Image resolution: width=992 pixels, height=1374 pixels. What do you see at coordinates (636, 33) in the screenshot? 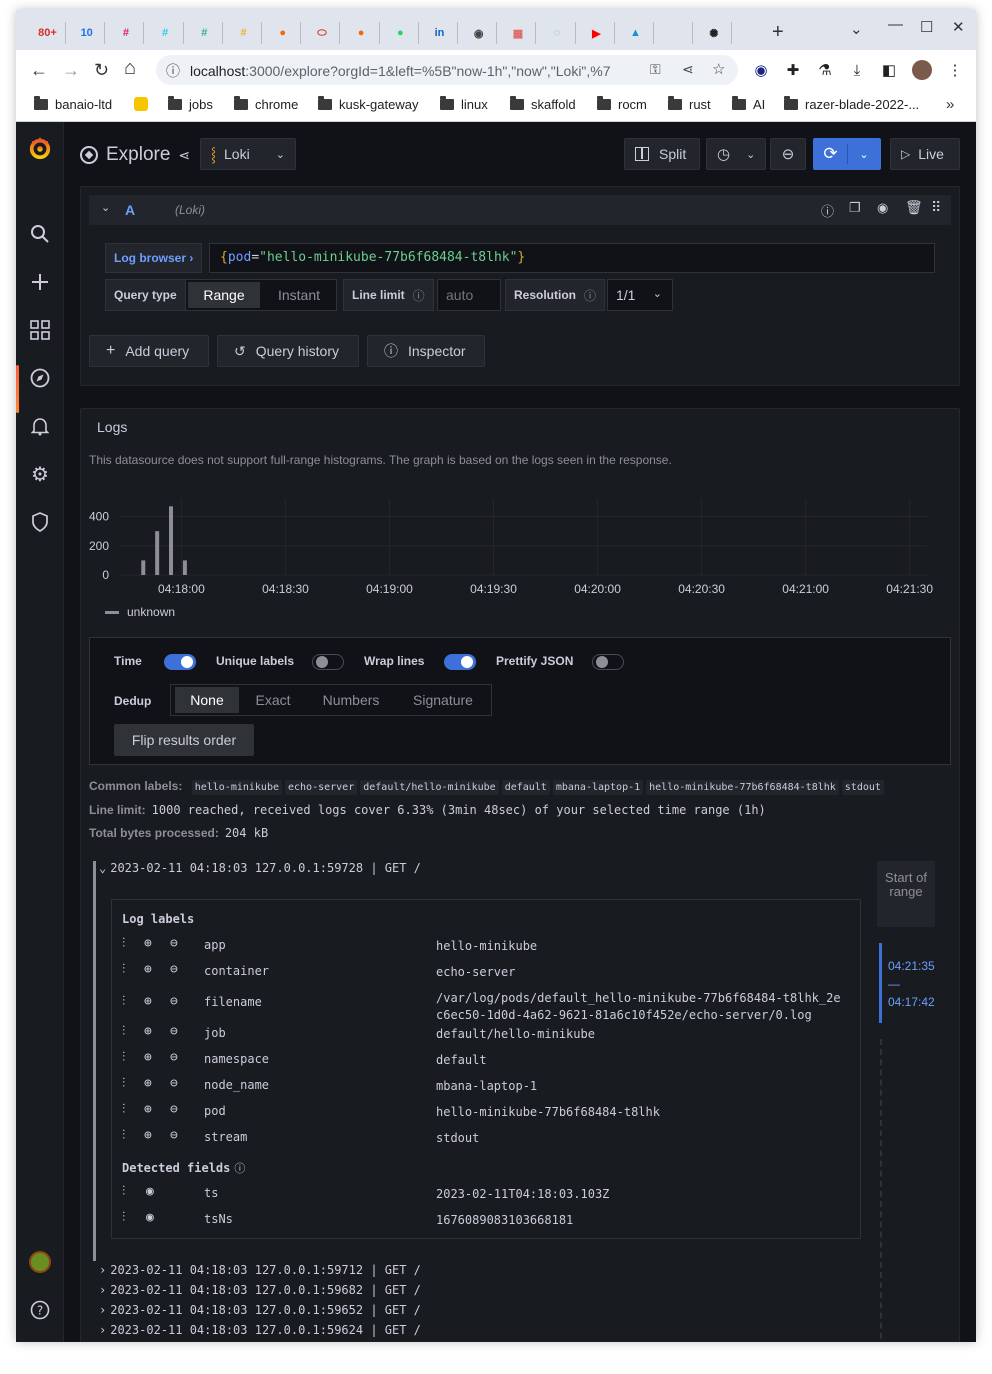
I see `arch-icon: ▲` at bounding box center [636, 33].